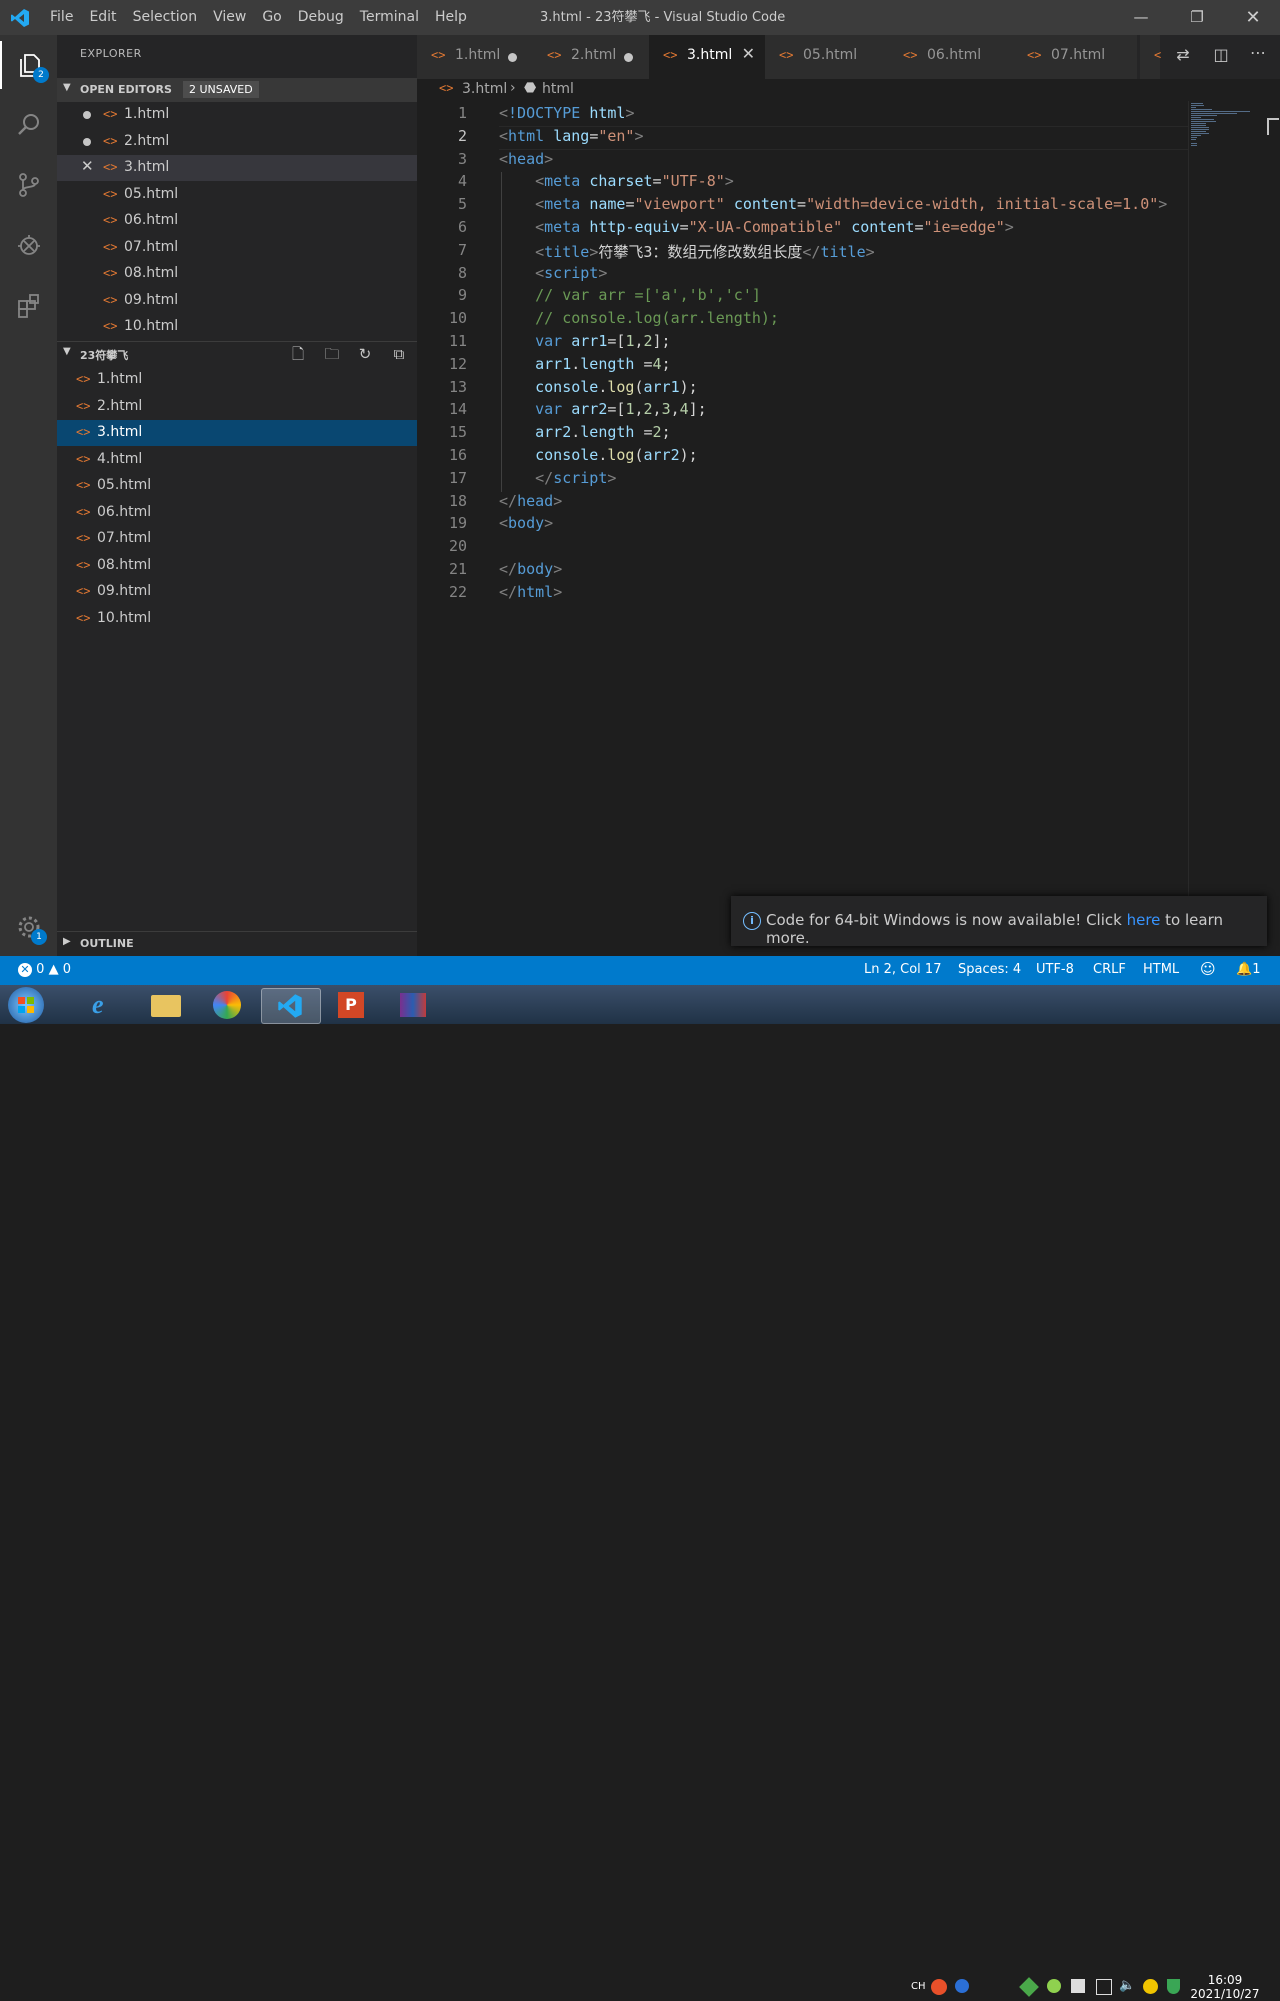 The image size is (1280, 2001). What do you see at coordinates (951, 57) in the screenshot?
I see `tab-06-html: <> 06.html` at bounding box center [951, 57].